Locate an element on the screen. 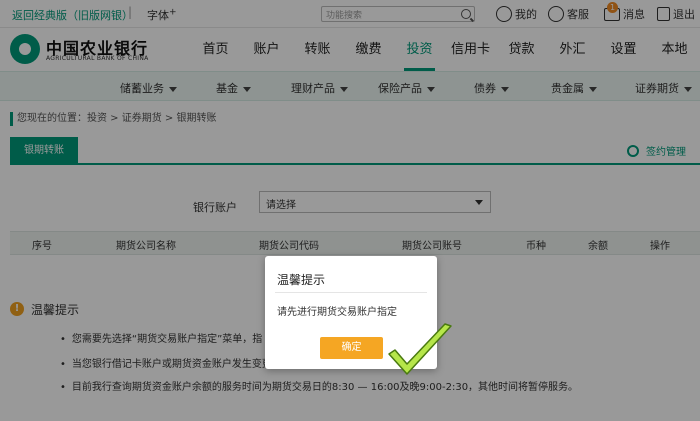 The height and width of the screenshot is (421, 700). dialog-divider is located at coordinates (351, 292).